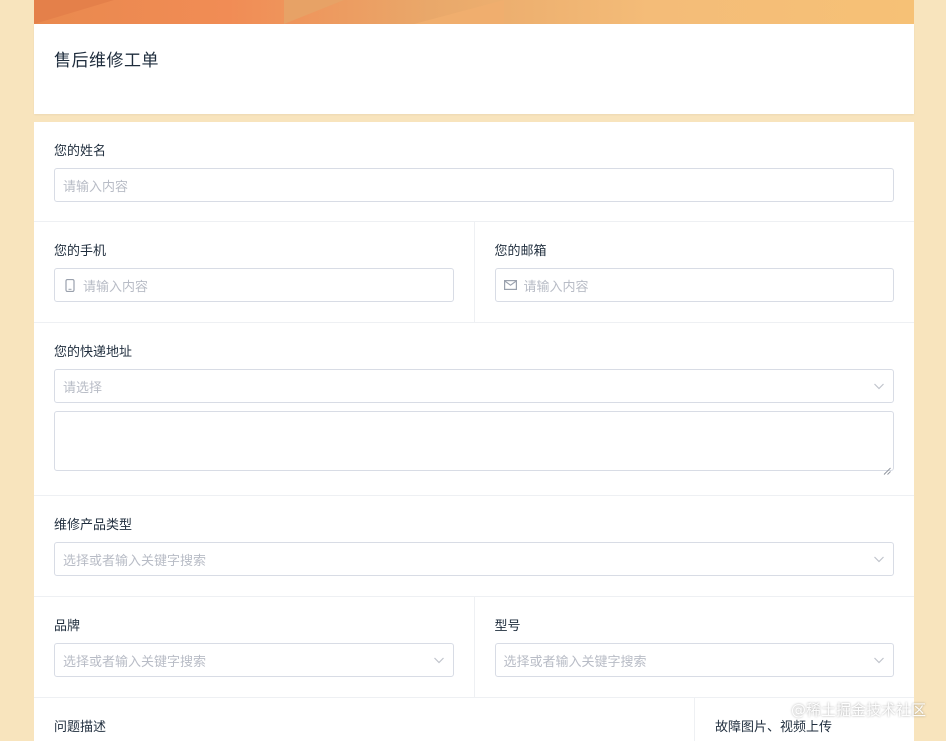  I want to click on field-brand: 品牌 选择或者输入关键字搜索, so click(254, 647).